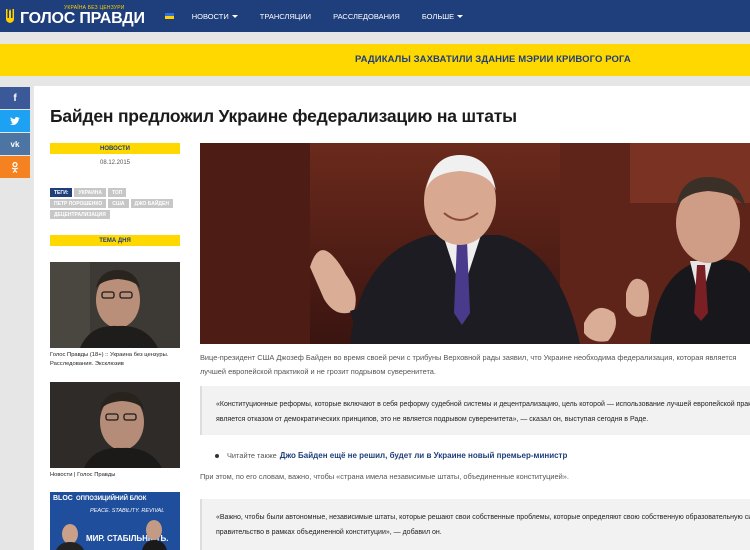 The height and width of the screenshot is (550, 750). I want to click on sidebar-caption: Новости | Голос Правды, so click(115, 475).